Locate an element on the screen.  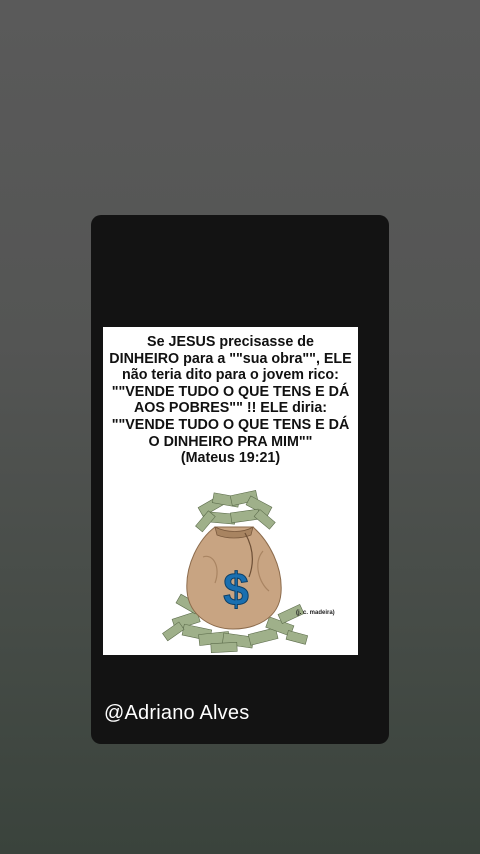
money-bag-illustration: $ (j. c. madeira) is located at coordinates (230, 571).